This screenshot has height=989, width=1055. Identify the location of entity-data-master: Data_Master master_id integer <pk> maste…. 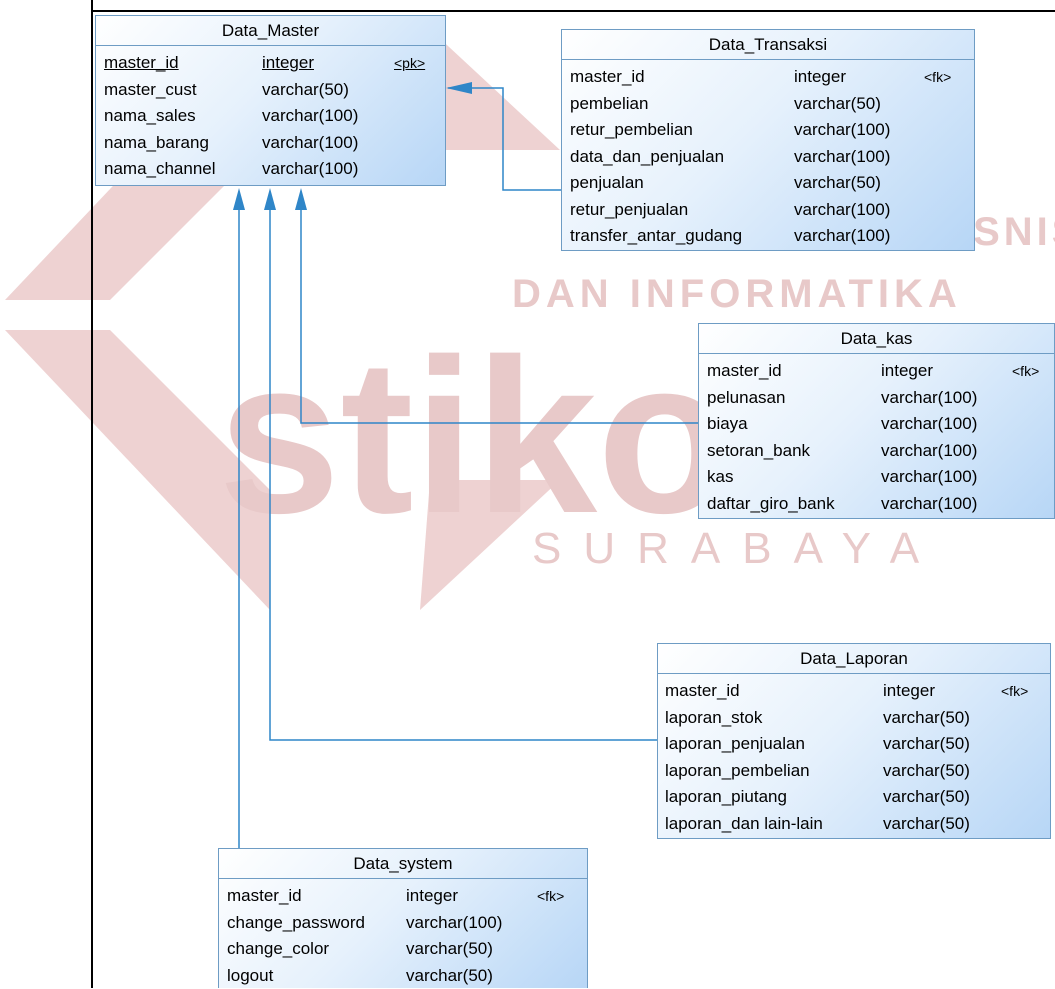
(270, 100).